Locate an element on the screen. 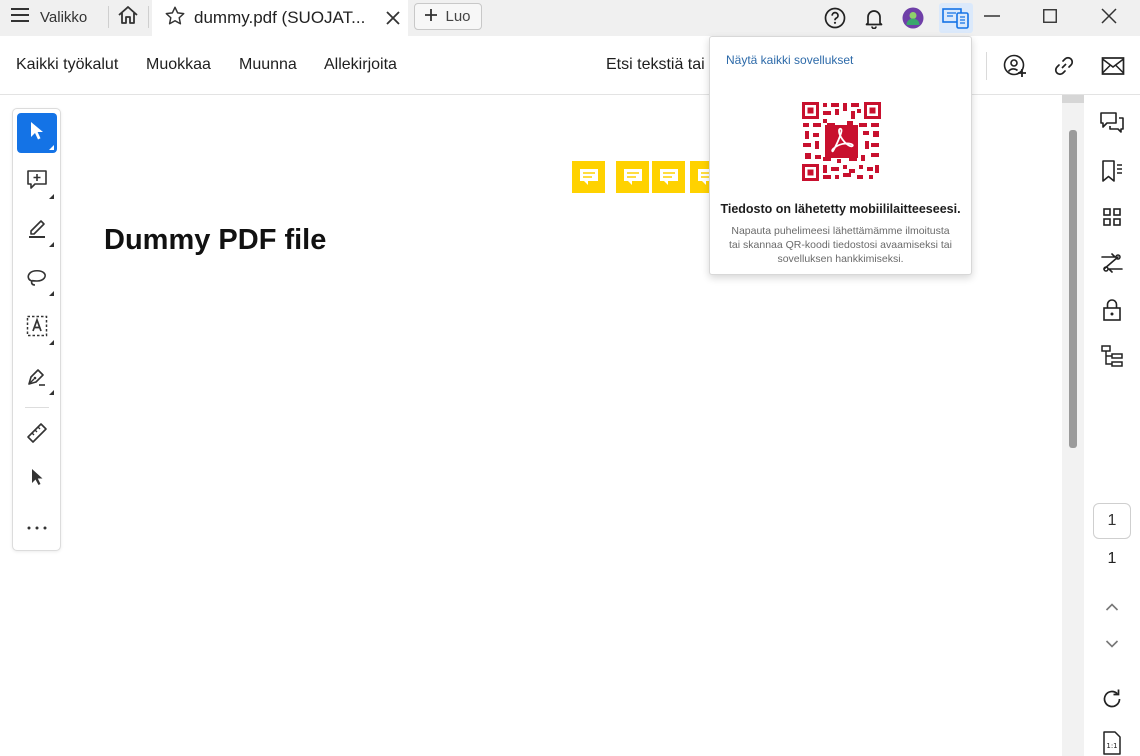 The image size is (1140, 756). menu-button: Valikko is located at coordinates (48, 17).